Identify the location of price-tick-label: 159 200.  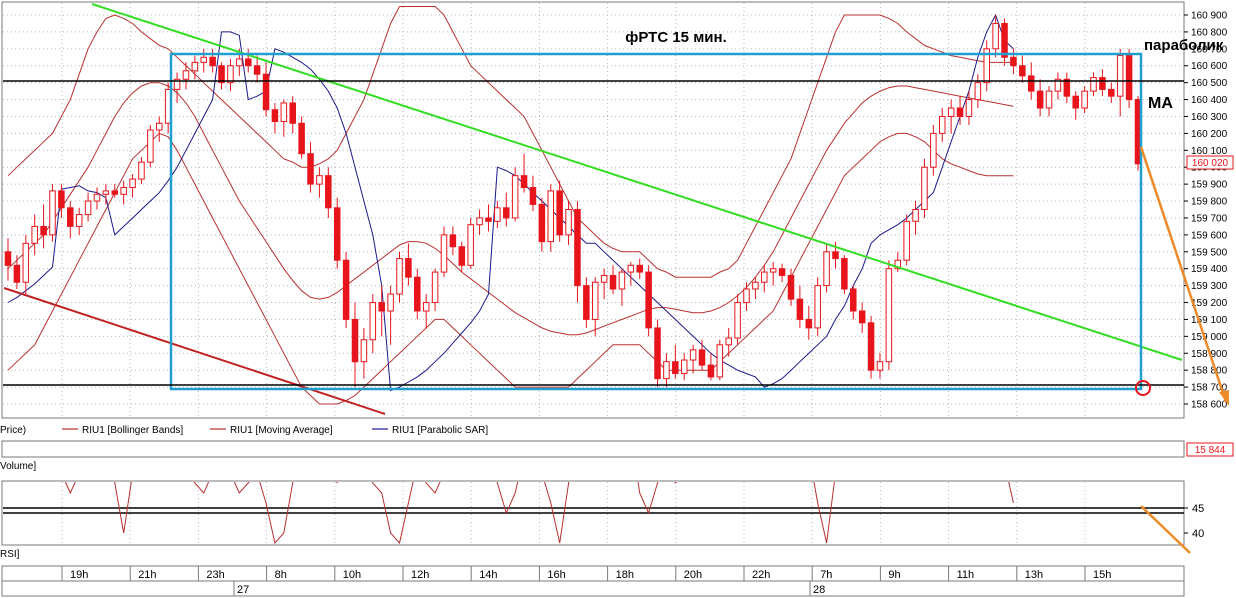
(1209, 303).